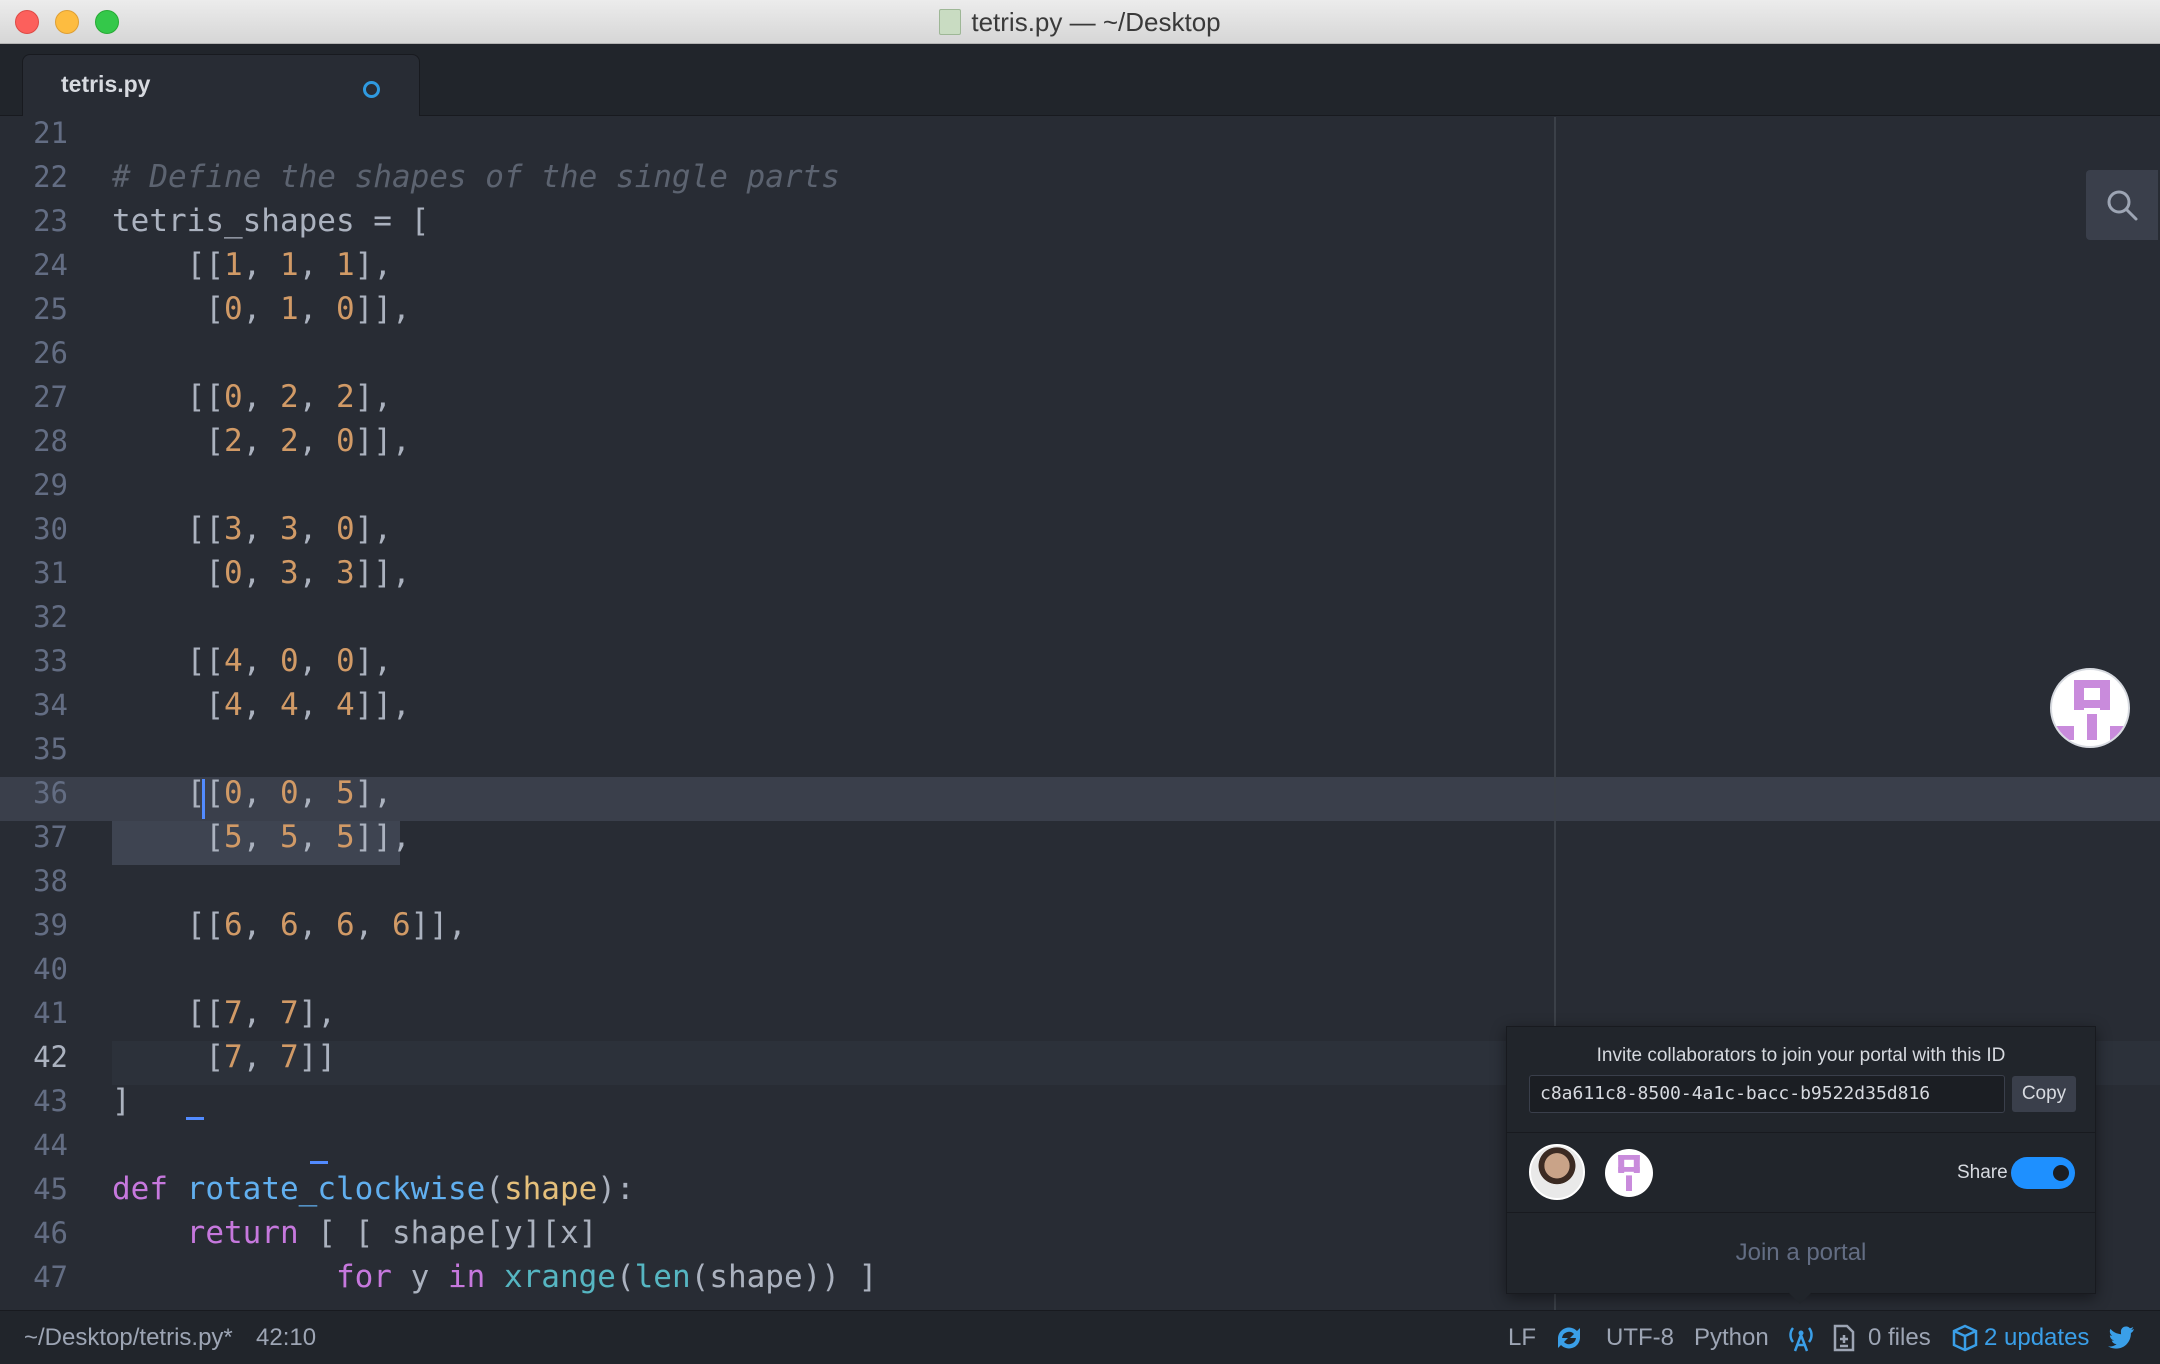  I want to click on line-number: 35, so click(50, 749).